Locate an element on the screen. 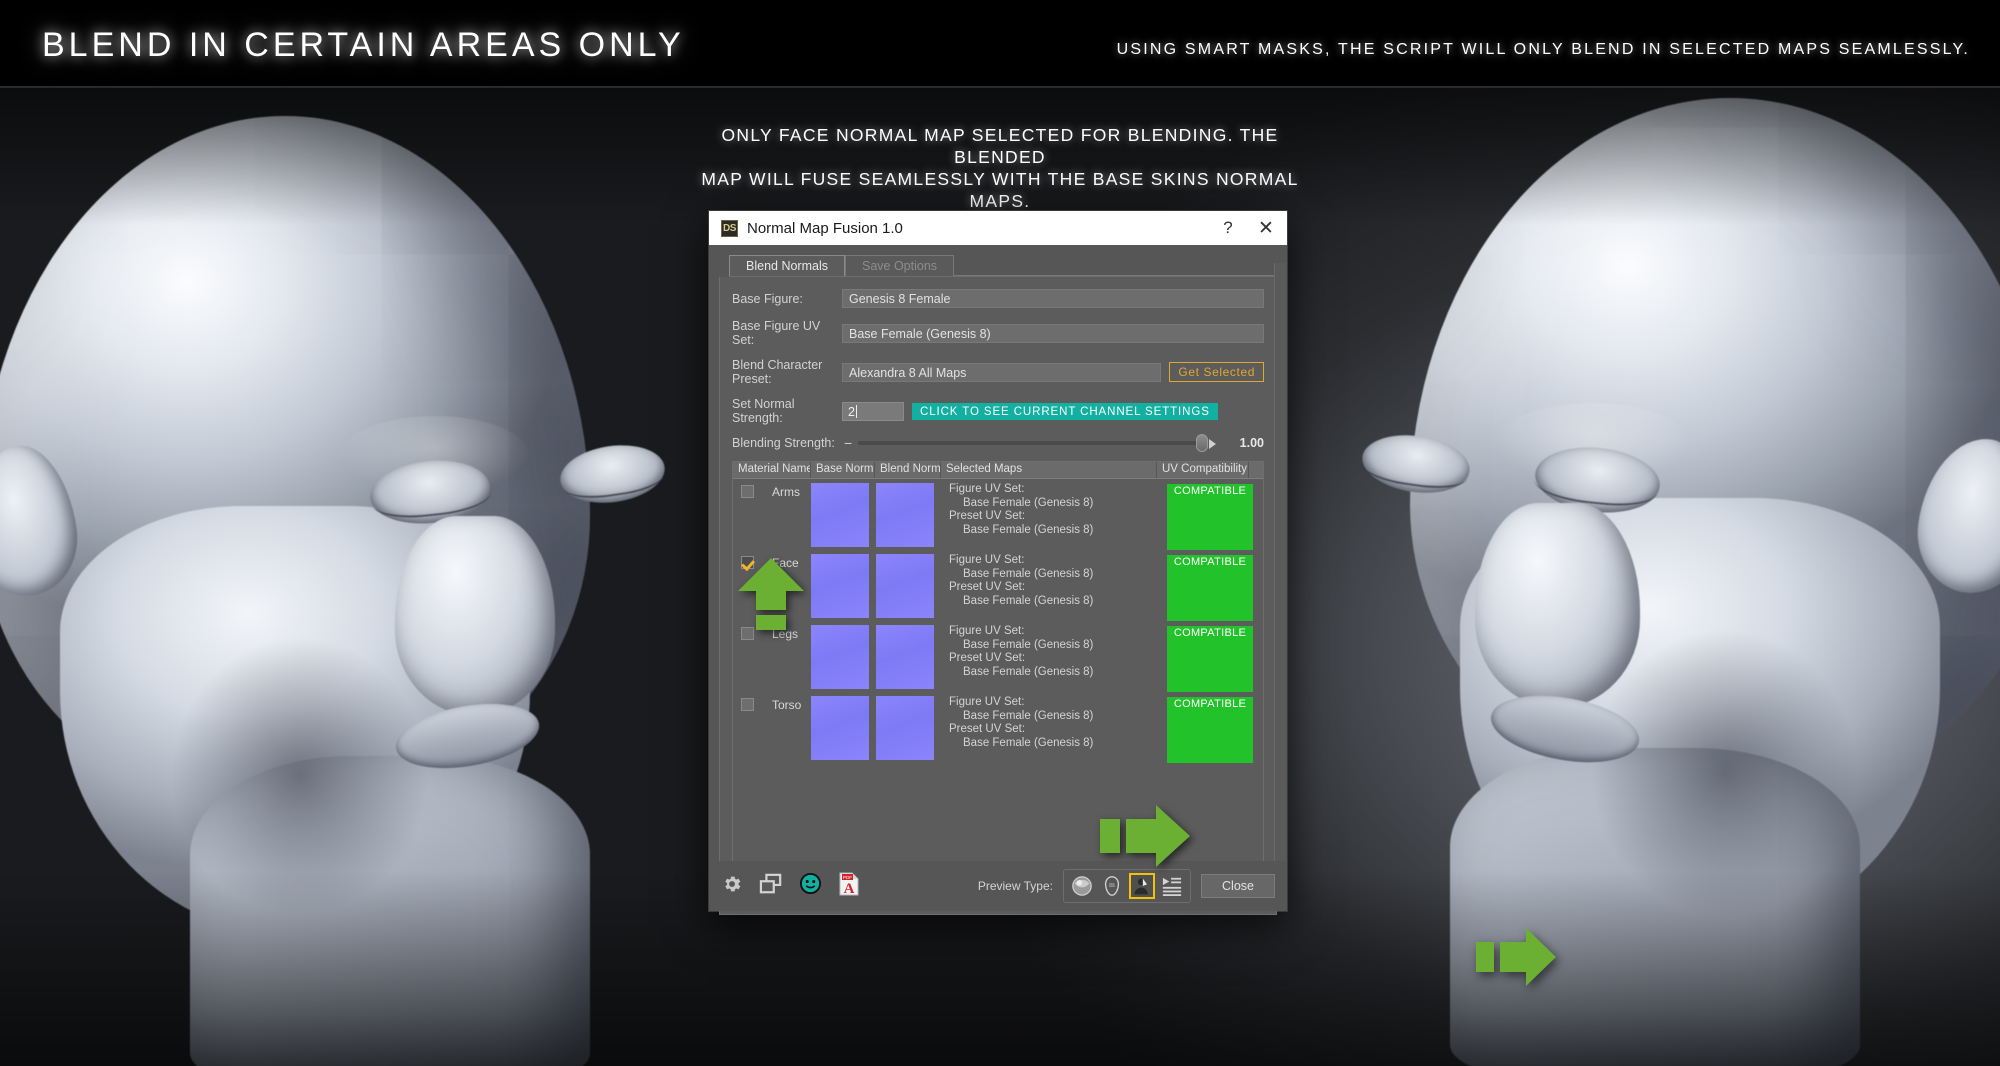 The width and height of the screenshot is (2000, 1066). col-material-name: Material Name is located at coordinates (772, 470).